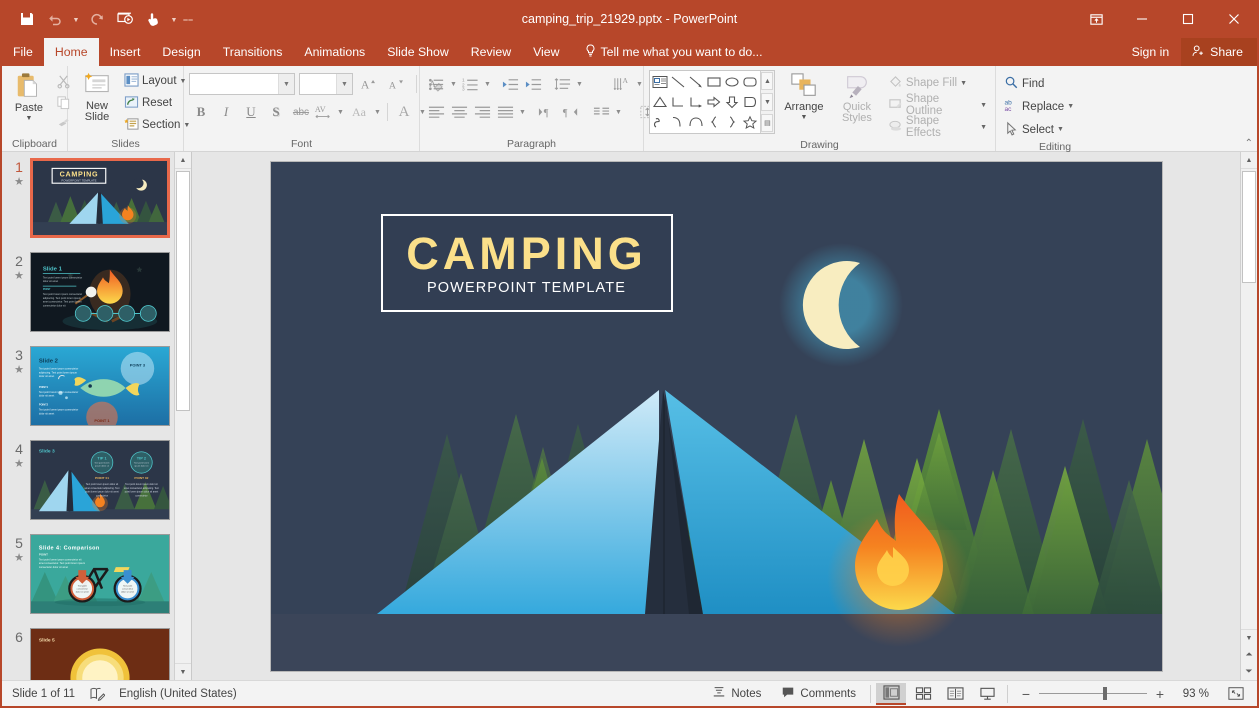  Describe the element at coordinates (1105, 693) in the screenshot. I see `zoom-slider-handle` at that location.